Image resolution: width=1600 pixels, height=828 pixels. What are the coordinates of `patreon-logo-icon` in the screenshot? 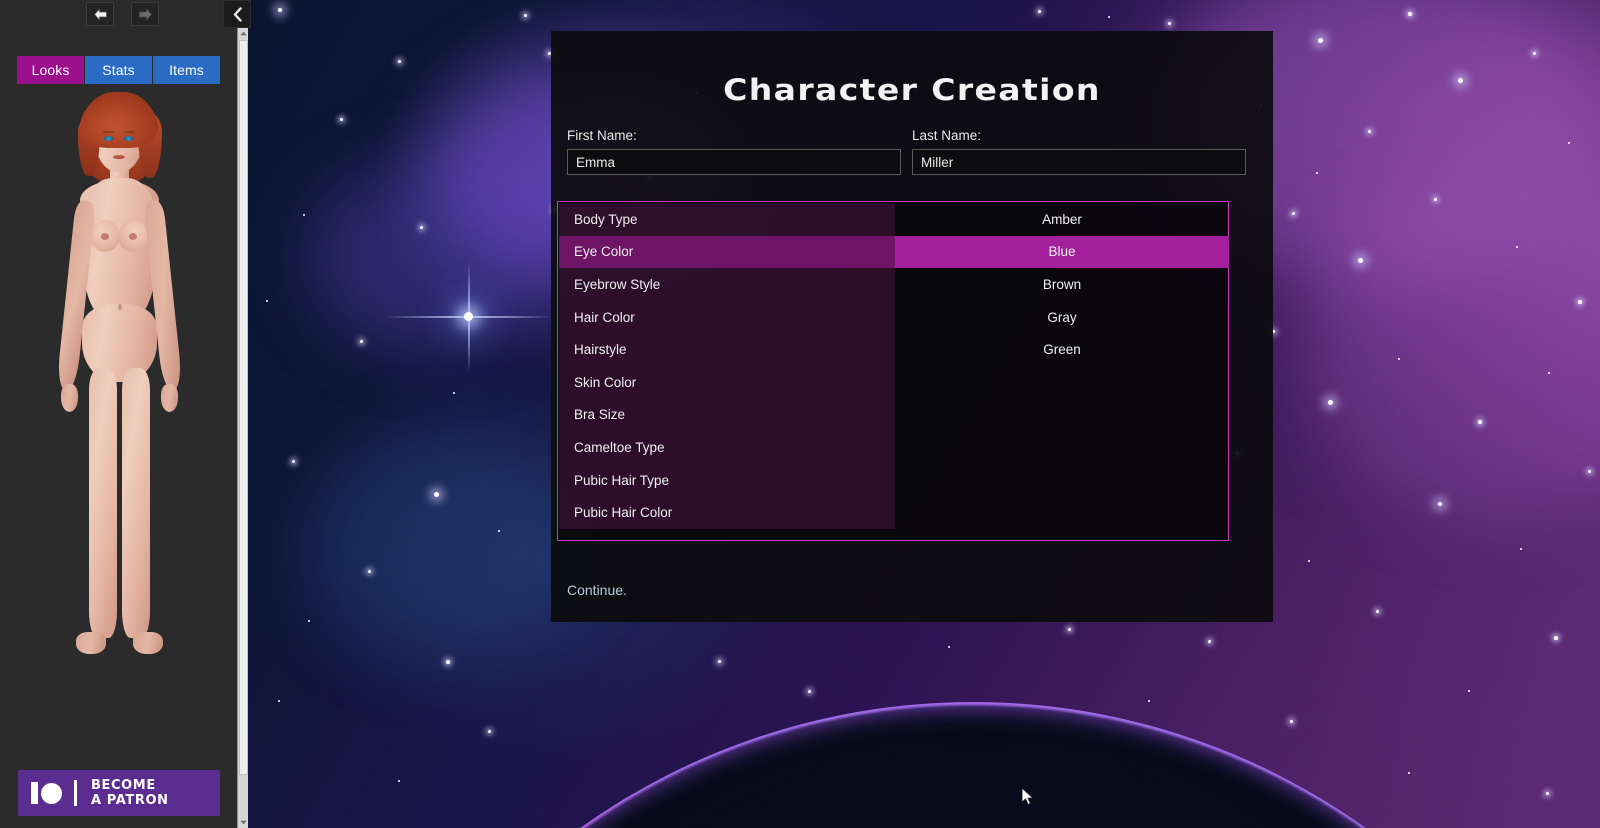 It's located at (46, 793).